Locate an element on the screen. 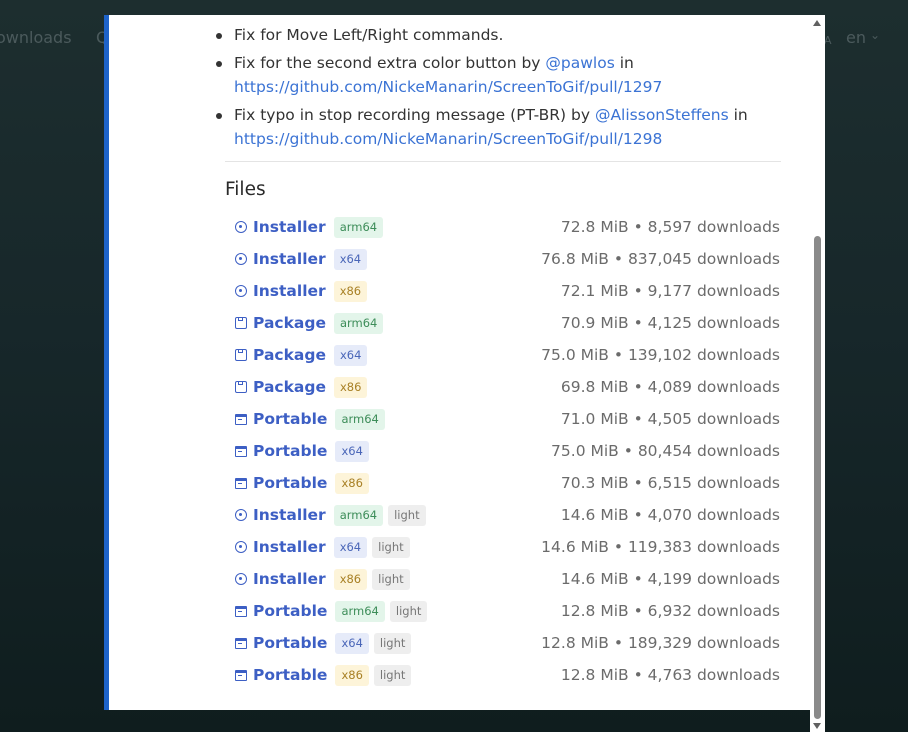  file-meta: 14.6 MiB • 4,070 downloads is located at coordinates (670, 515).